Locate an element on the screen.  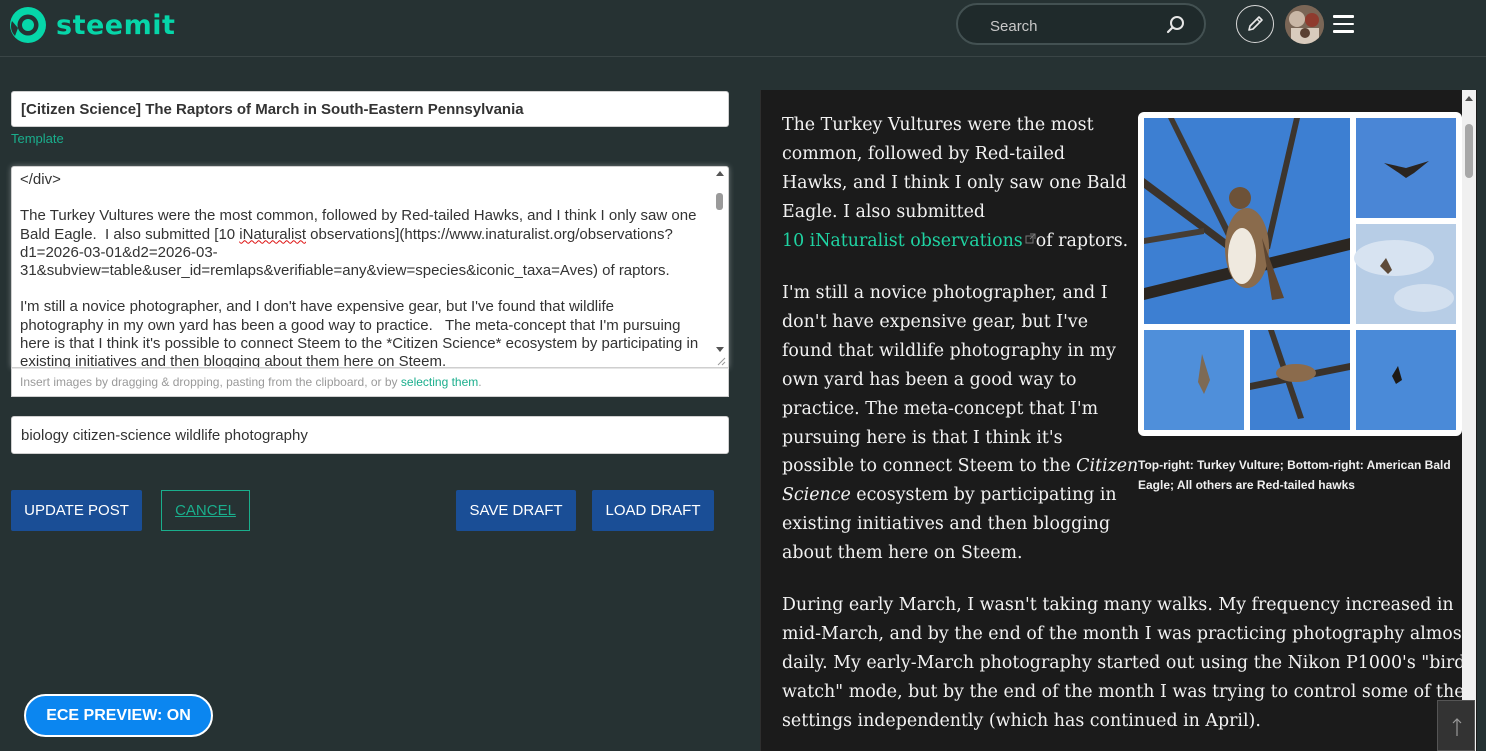
brand-name: steemit is located at coordinates (116, 25).